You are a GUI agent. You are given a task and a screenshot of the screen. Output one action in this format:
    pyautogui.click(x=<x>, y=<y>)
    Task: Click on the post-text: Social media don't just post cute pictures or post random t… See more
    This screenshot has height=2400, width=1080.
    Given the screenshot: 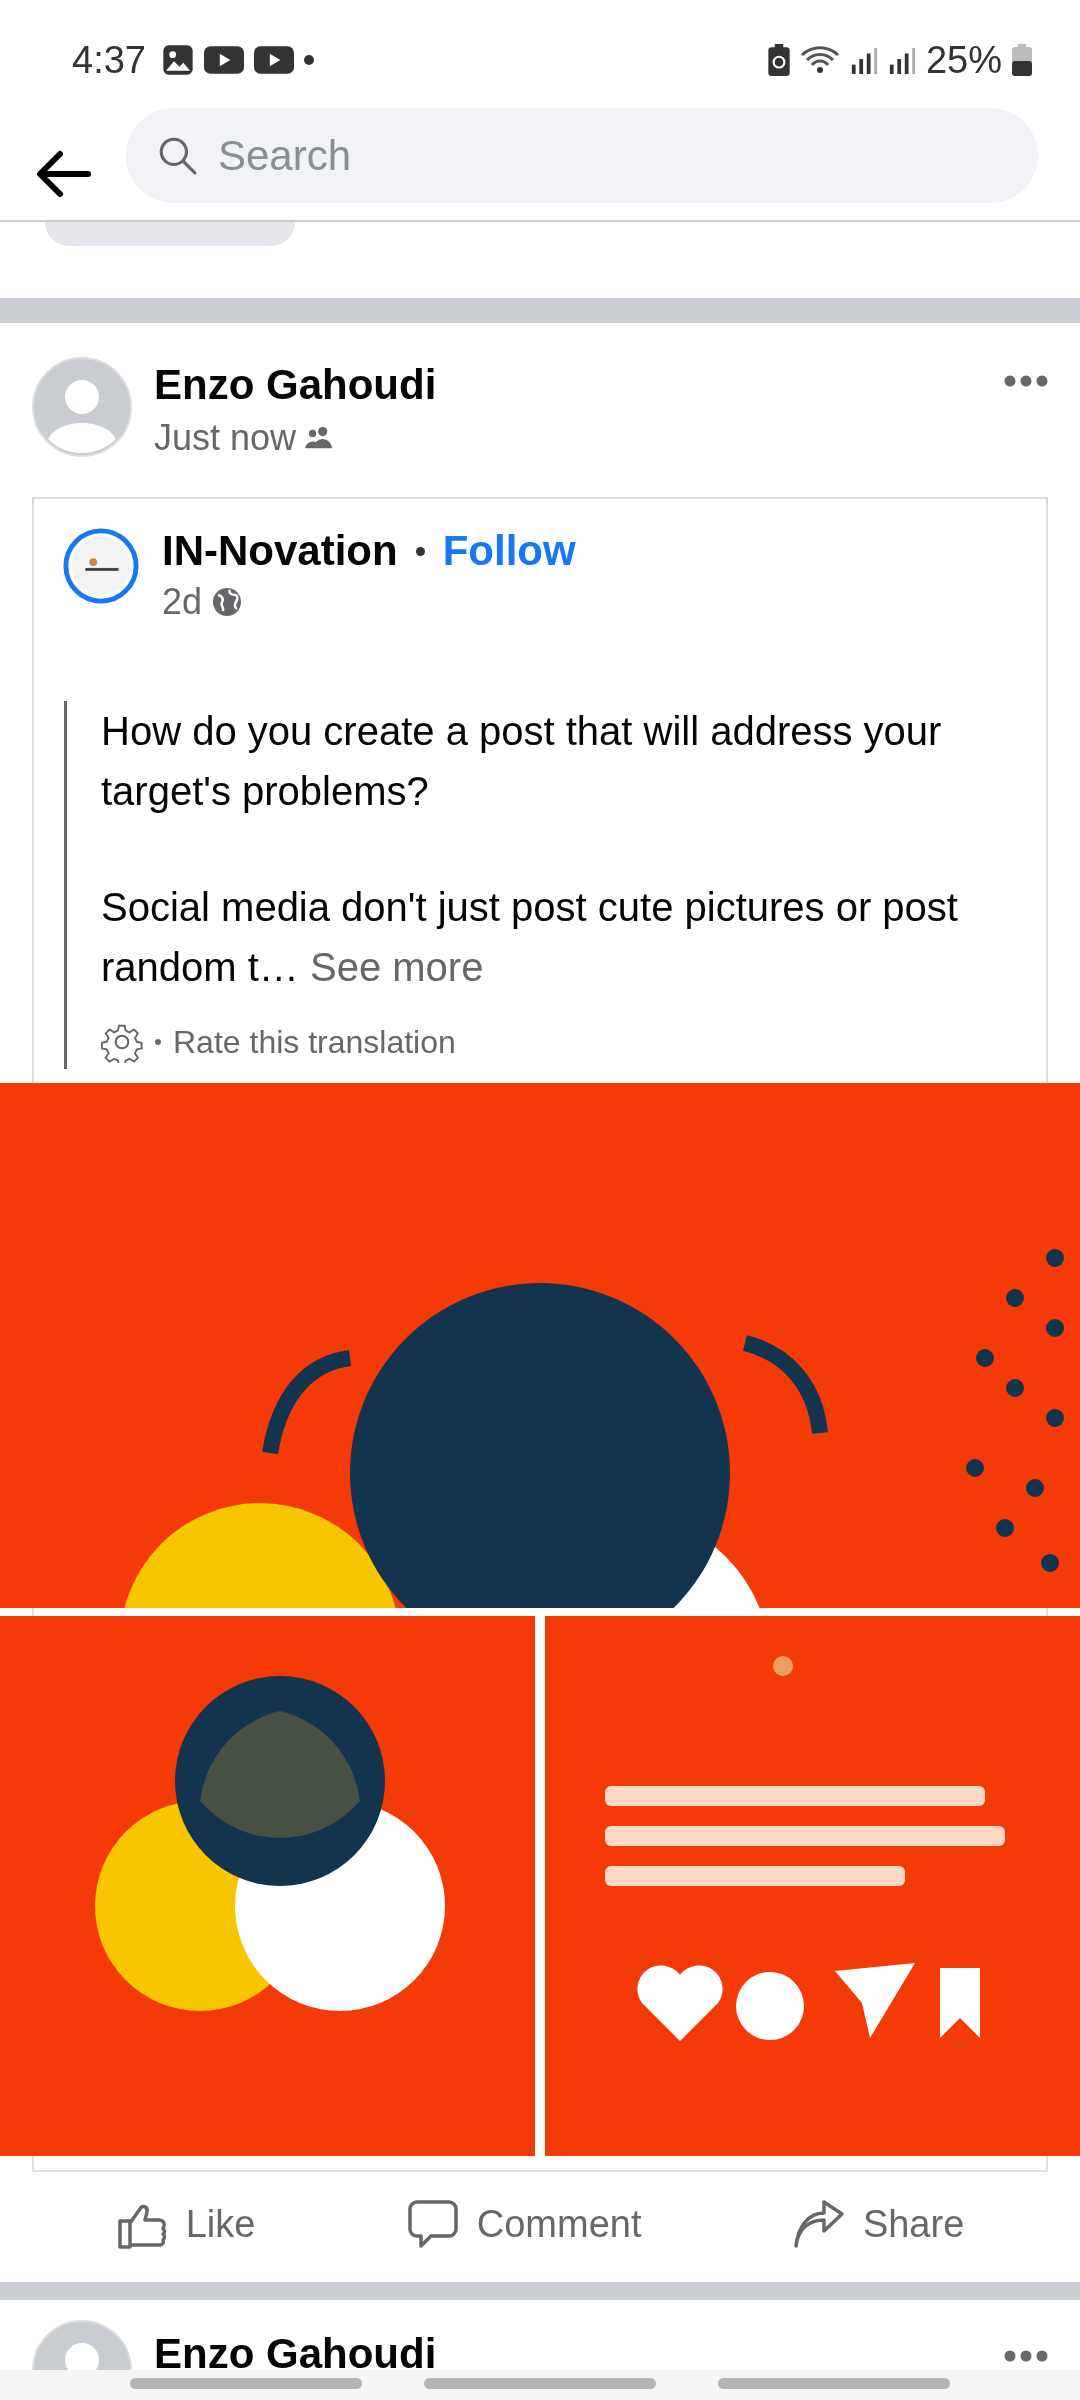 What is the action you would take?
    pyautogui.click(x=530, y=937)
    